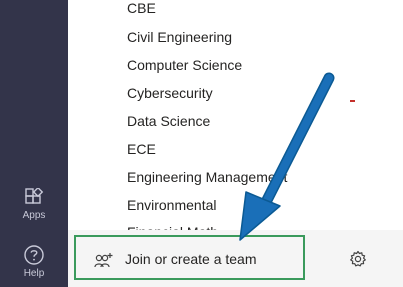  What do you see at coordinates (179, 37) in the screenshot?
I see `team-item: Civil Engineering` at bounding box center [179, 37].